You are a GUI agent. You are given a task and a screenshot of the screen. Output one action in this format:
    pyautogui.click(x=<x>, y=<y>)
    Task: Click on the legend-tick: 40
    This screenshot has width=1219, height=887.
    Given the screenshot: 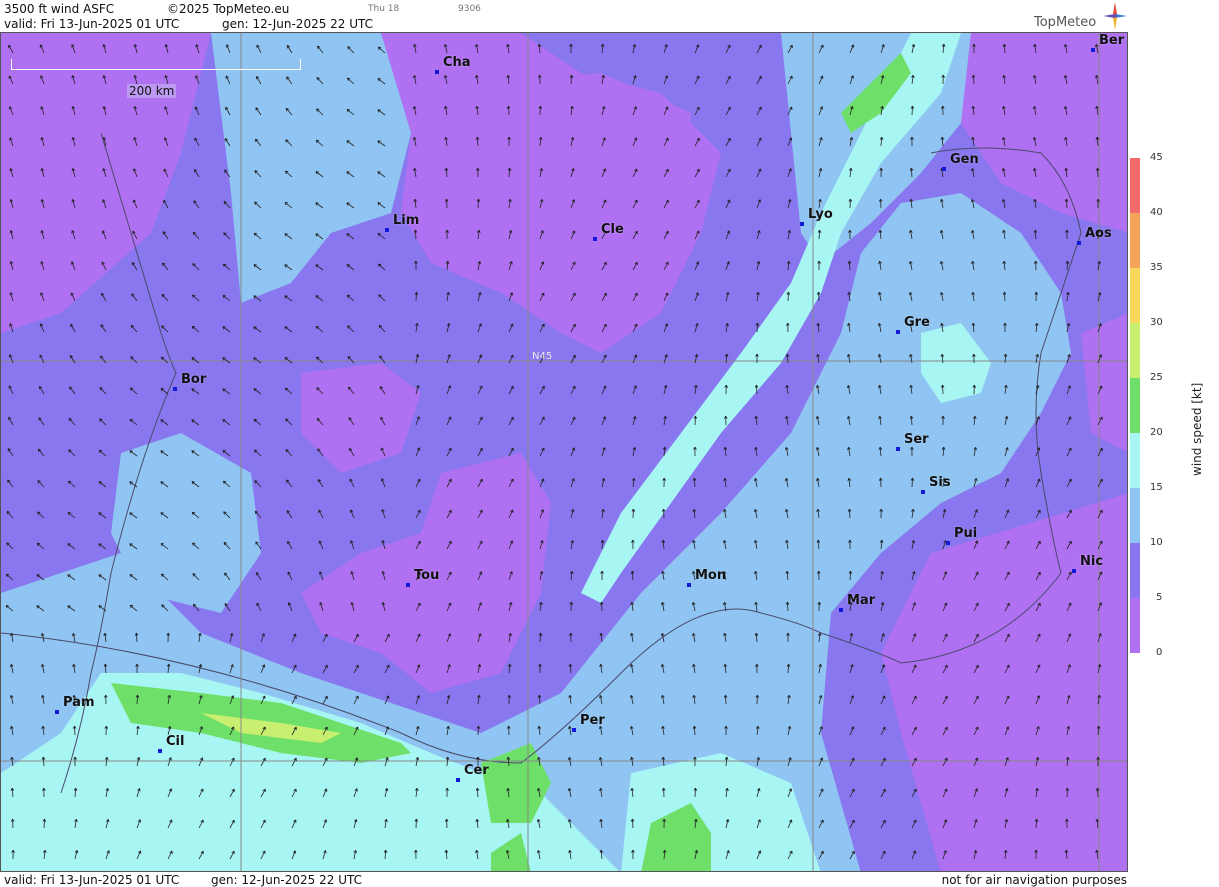 What is the action you would take?
    pyautogui.click(x=1156, y=212)
    